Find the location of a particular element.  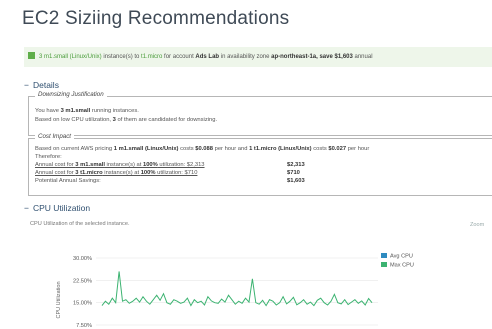

cpu-heading: CPU Utilization is located at coordinates (61, 208).